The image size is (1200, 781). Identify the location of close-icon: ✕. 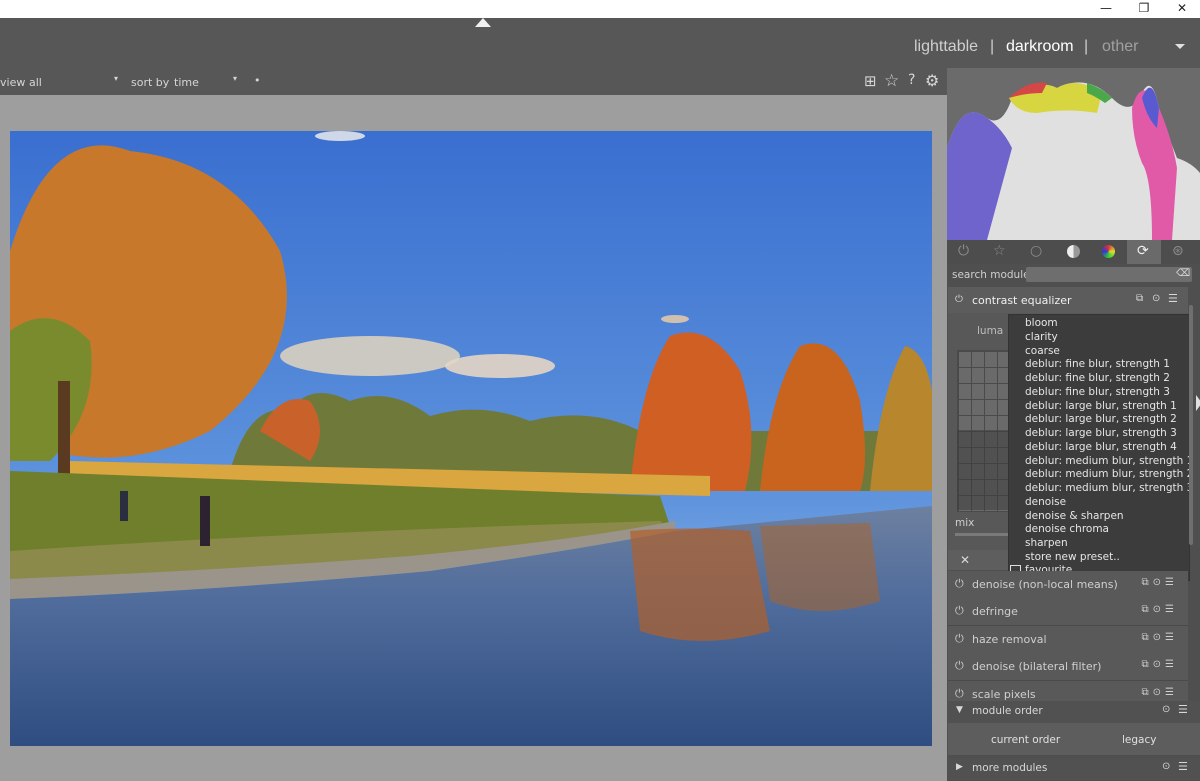
(965, 560).